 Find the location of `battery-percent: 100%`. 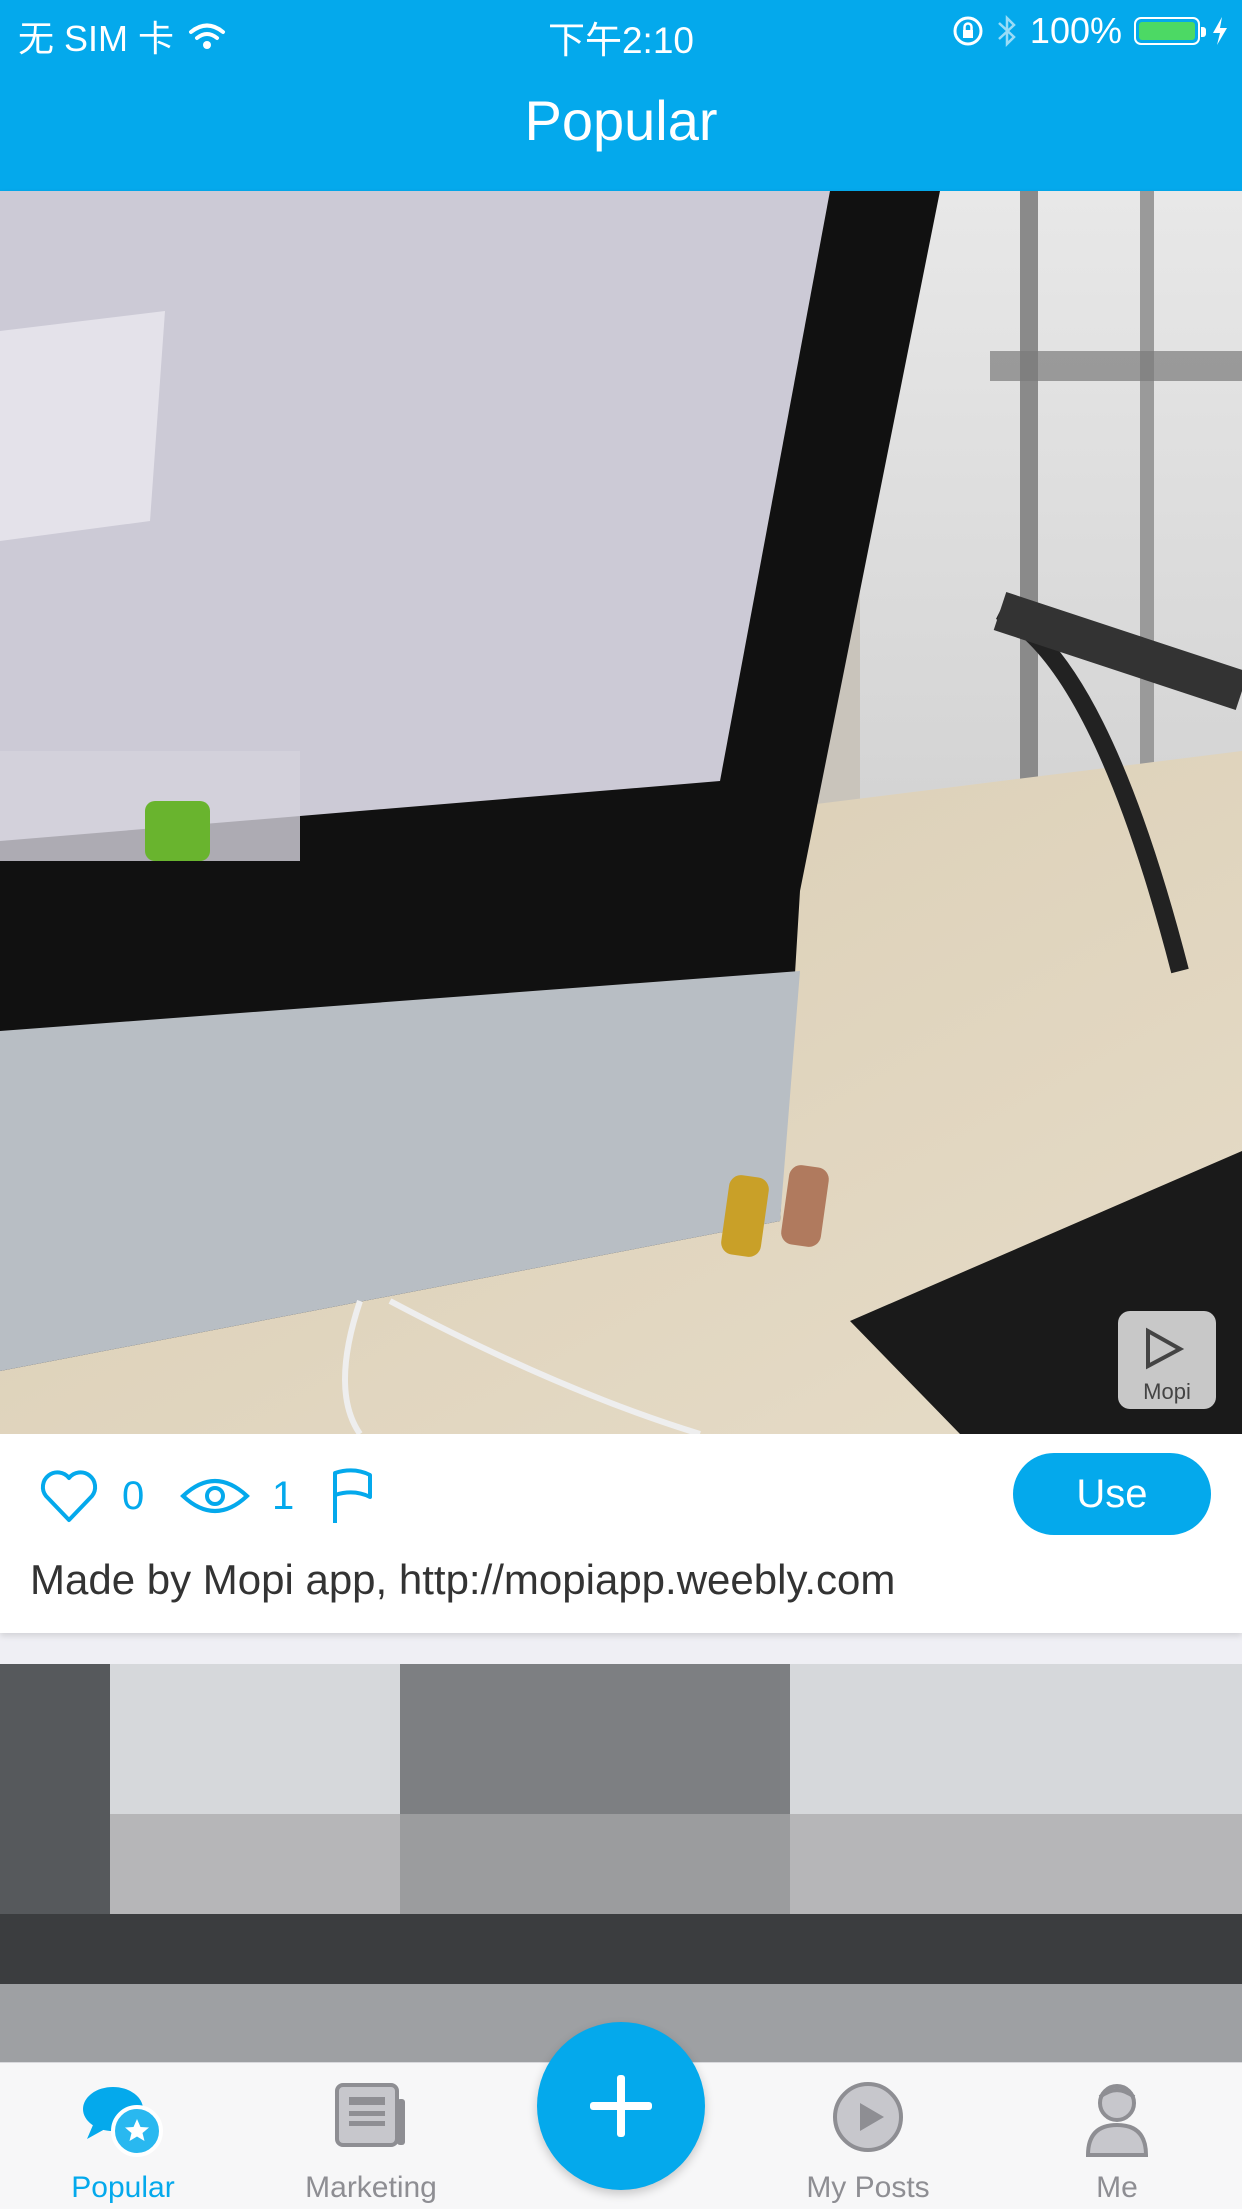

battery-percent: 100% is located at coordinates (1075, 30).